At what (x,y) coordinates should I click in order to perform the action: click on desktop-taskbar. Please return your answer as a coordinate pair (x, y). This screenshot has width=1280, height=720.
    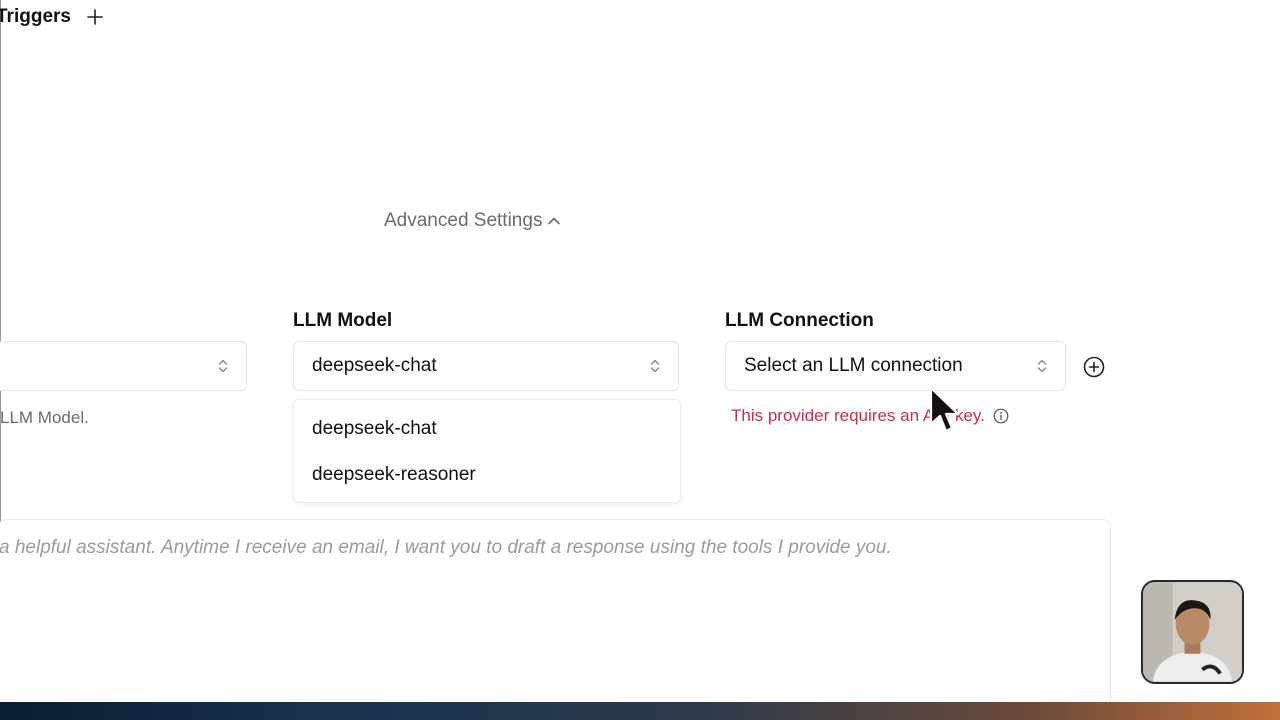
    Looking at the image, I should click on (640, 711).